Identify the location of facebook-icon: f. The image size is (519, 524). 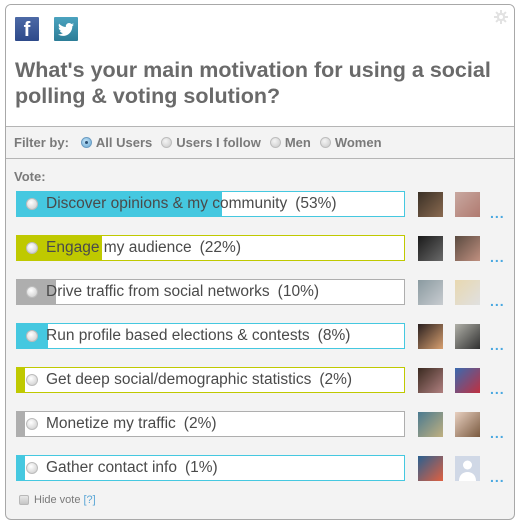
(27, 29).